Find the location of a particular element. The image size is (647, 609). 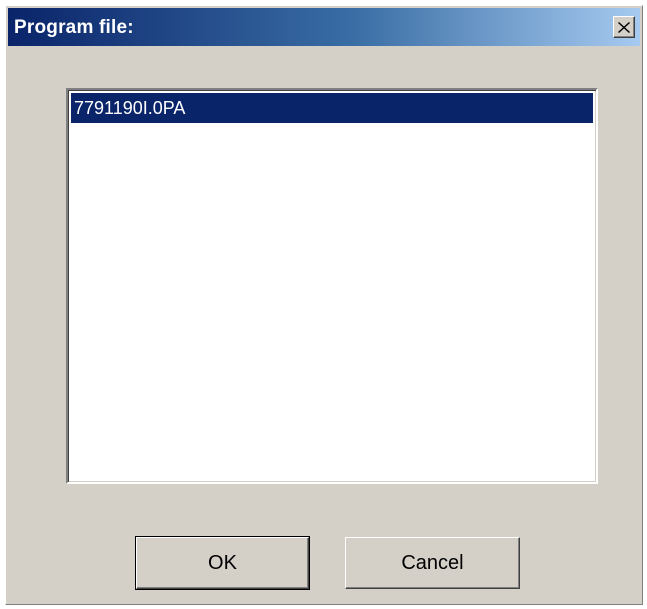

title-bar: Program file: is located at coordinates (324, 27).